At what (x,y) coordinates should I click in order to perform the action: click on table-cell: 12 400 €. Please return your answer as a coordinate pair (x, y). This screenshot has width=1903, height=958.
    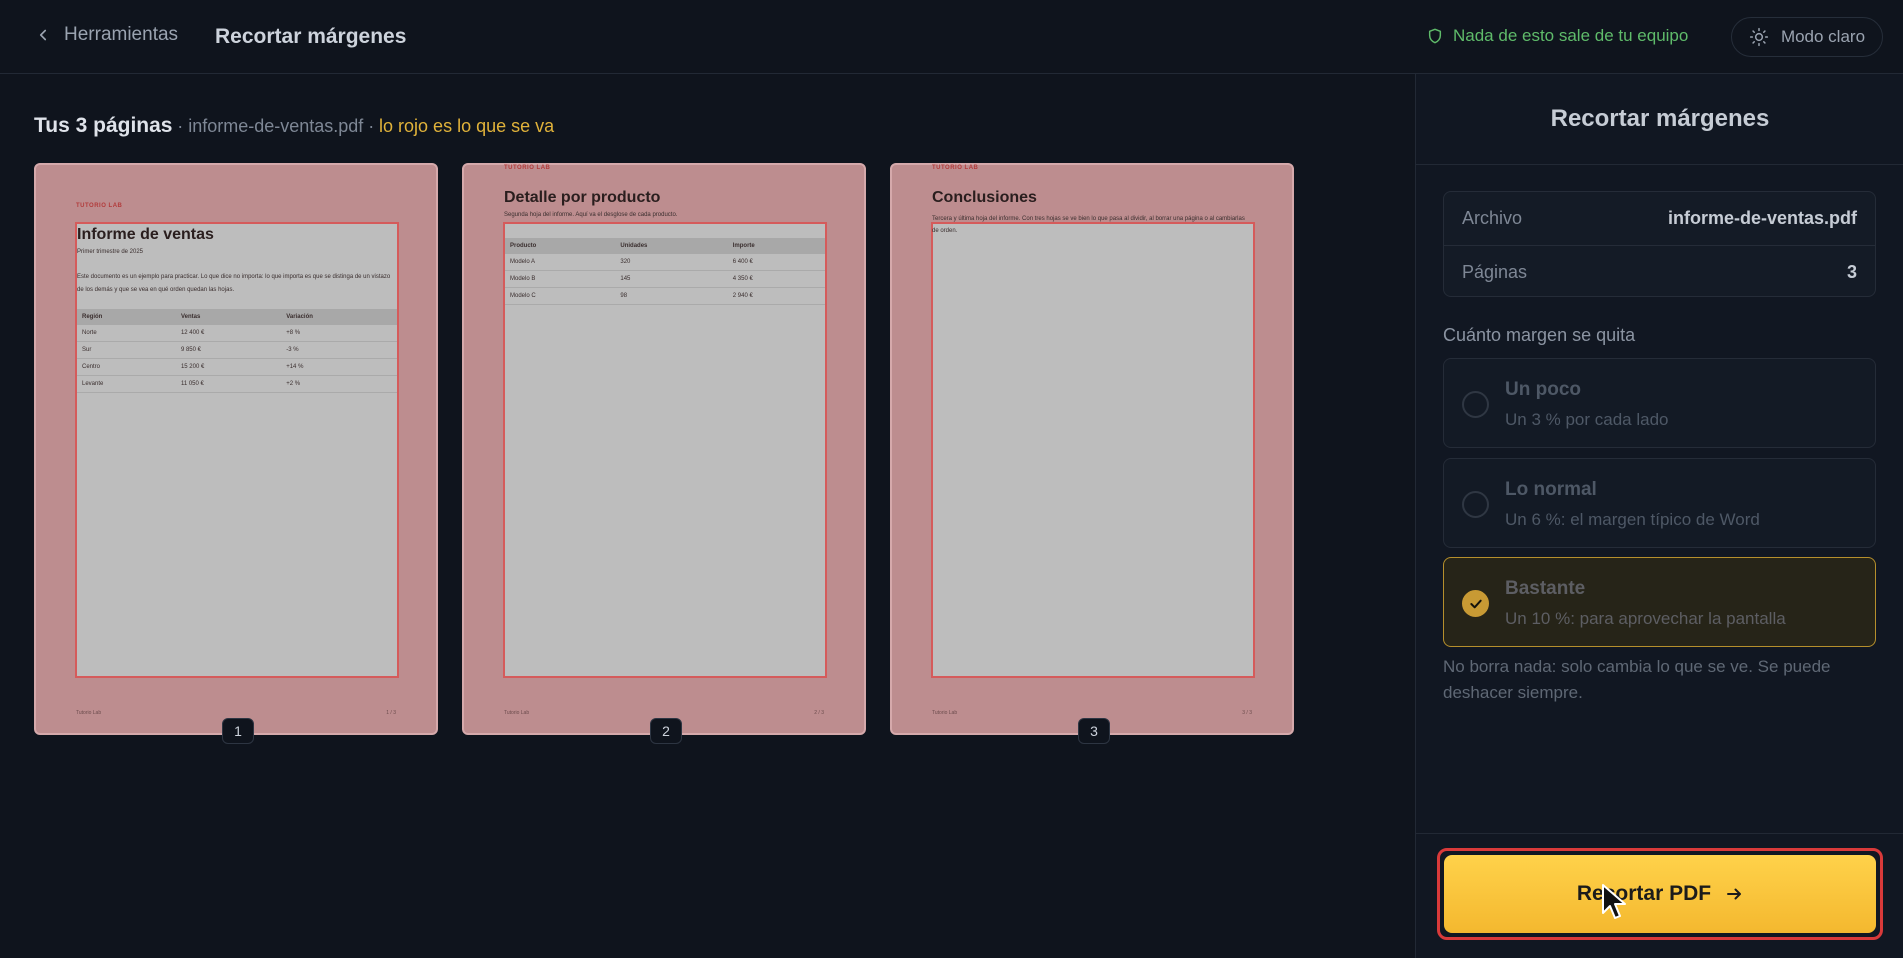
    Looking at the image, I should click on (228, 333).